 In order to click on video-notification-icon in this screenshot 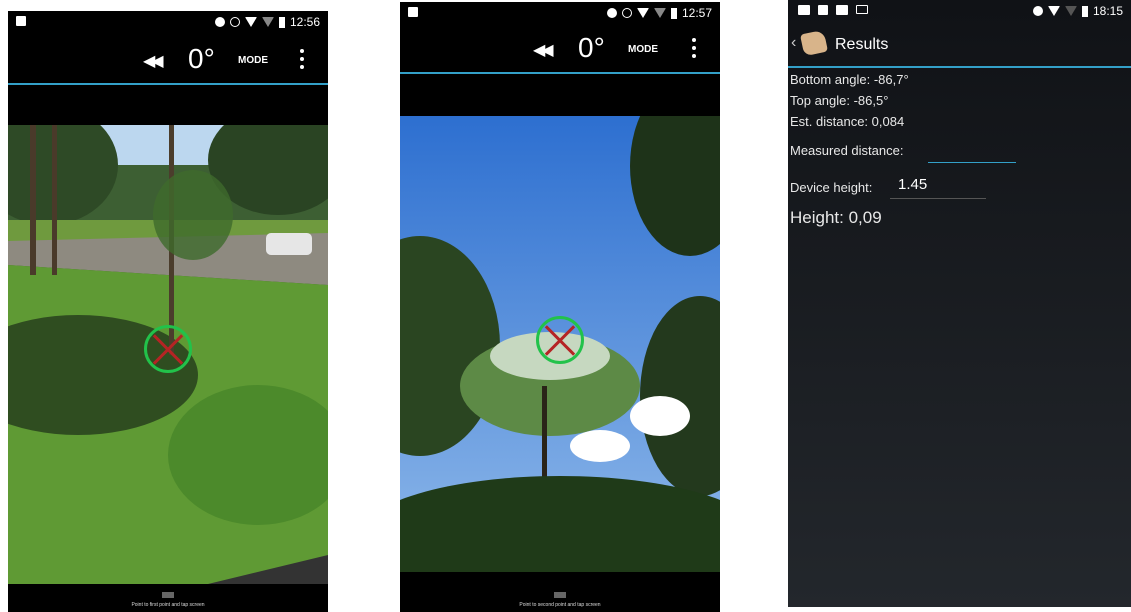, I will do `click(804, 10)`.